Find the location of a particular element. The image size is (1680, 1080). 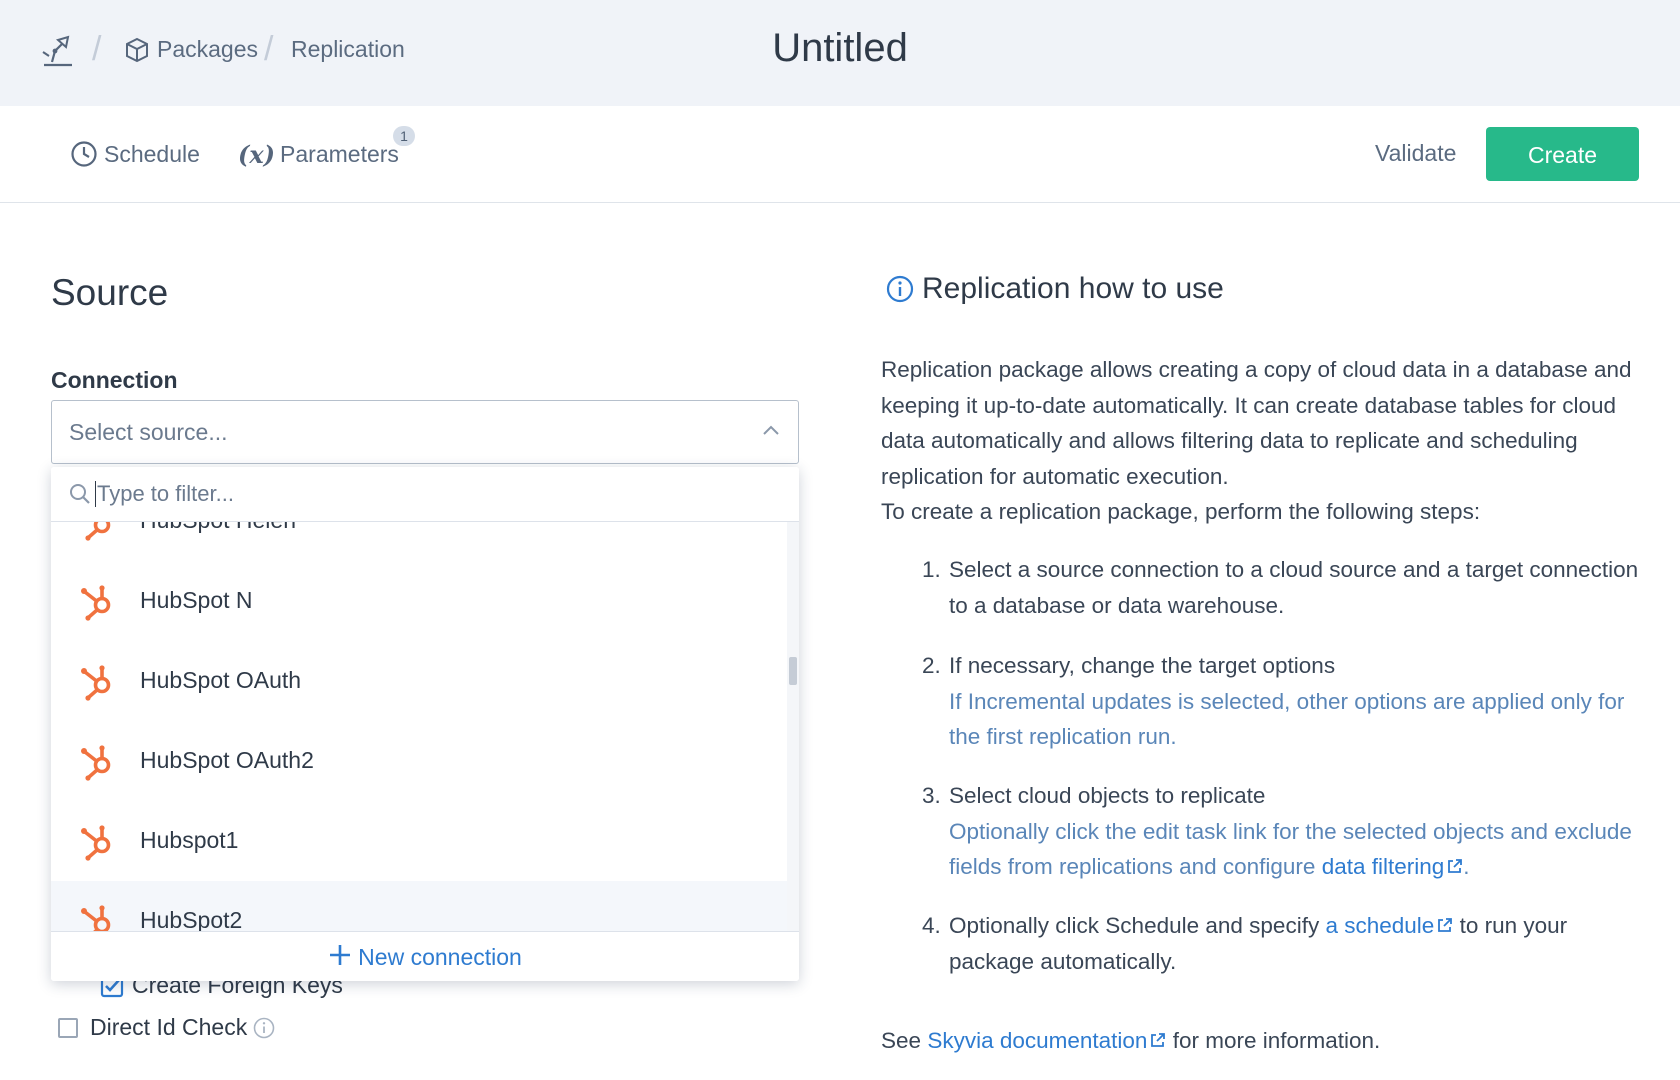

list-item: Hubspot1 is located at coordinates (419, 841).